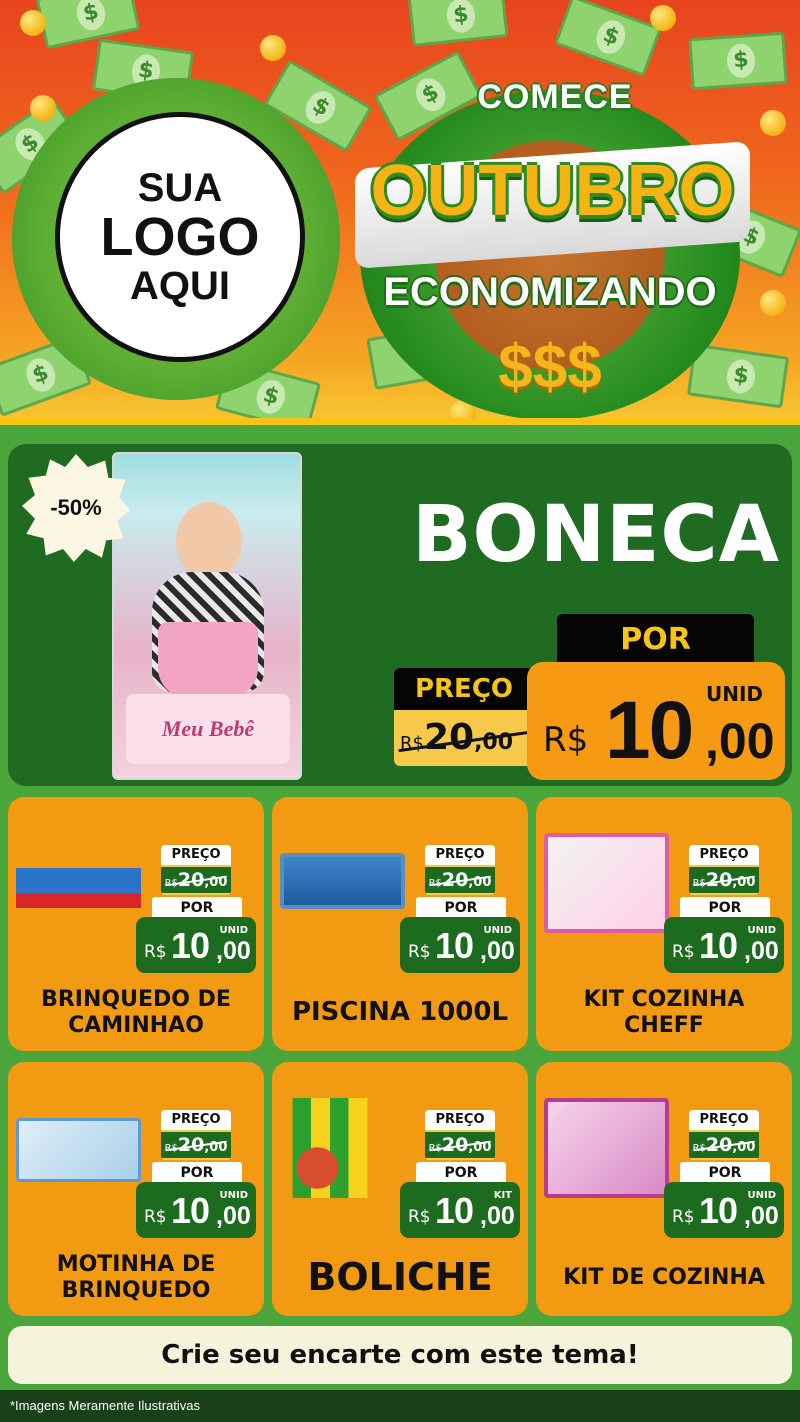  Describe the element at coordinates (550, 367) in the screenshot. I see `promo-money-text: $$$` at that location.